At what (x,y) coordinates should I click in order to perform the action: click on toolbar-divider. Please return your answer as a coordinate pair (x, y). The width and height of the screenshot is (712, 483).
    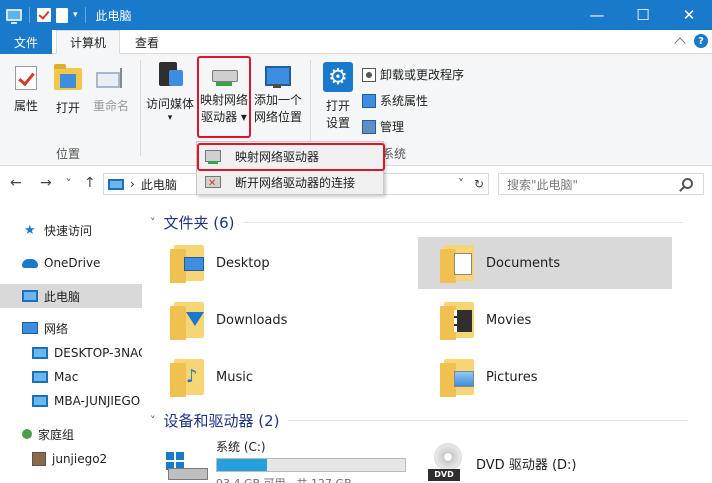
    Looking at the image, I should click on (85, 15).